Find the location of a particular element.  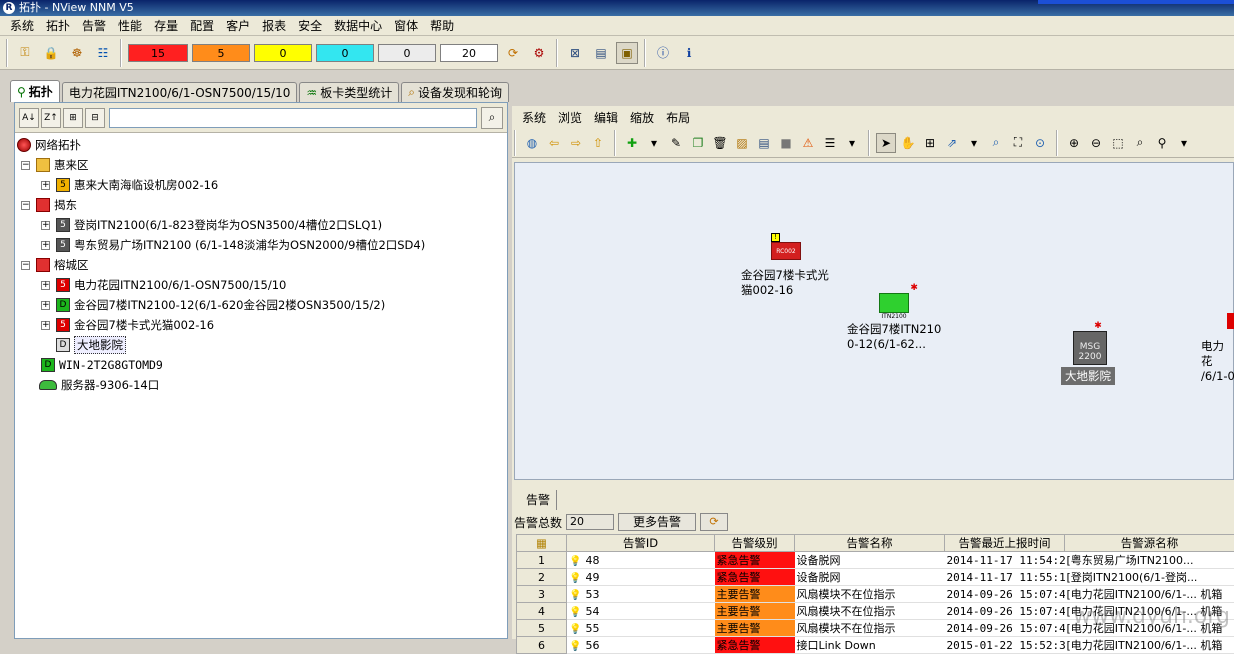

help-icon: ⓘ is located at coordinates (663, 53).